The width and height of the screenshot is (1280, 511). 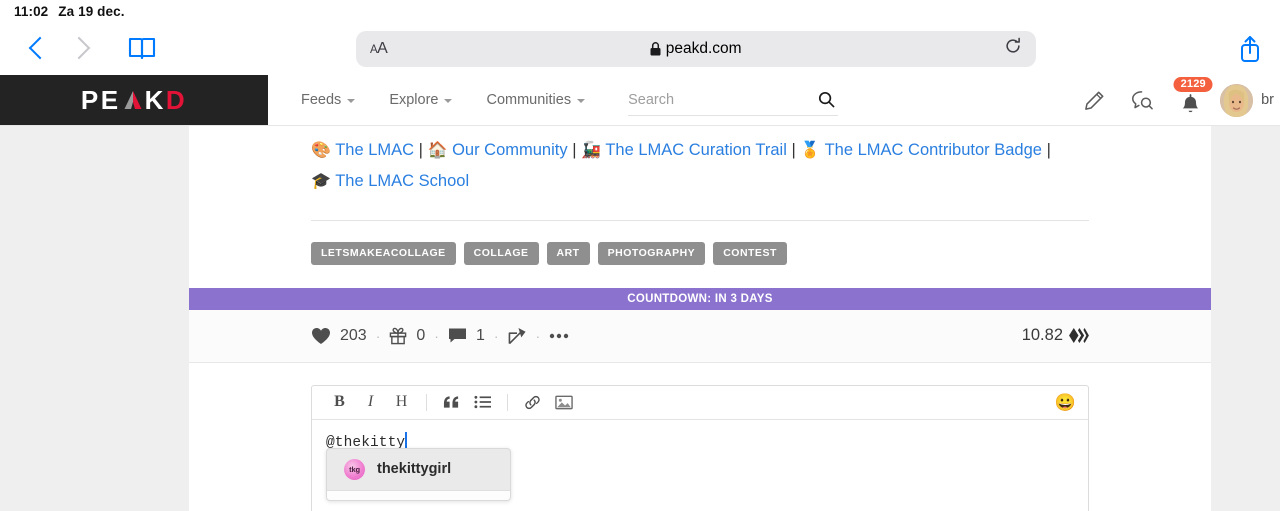 I want to click on header-actions: 2129 br, so click(x=1175, y=100).